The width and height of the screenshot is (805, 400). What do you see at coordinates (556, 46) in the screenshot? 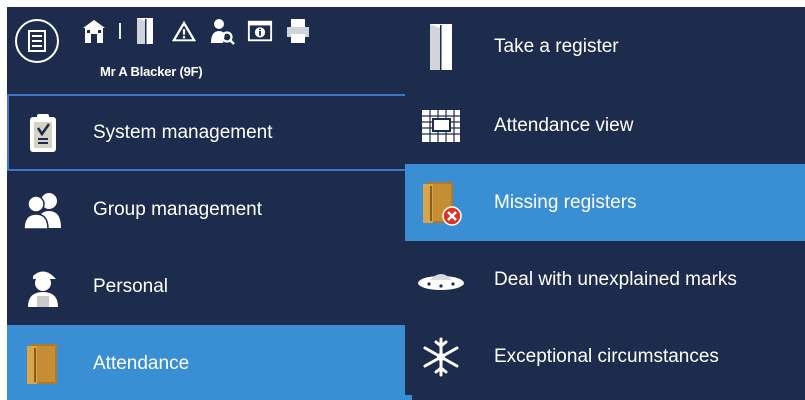
I see `submenu-item-label: Take a register` at bounding box center [556, 46].